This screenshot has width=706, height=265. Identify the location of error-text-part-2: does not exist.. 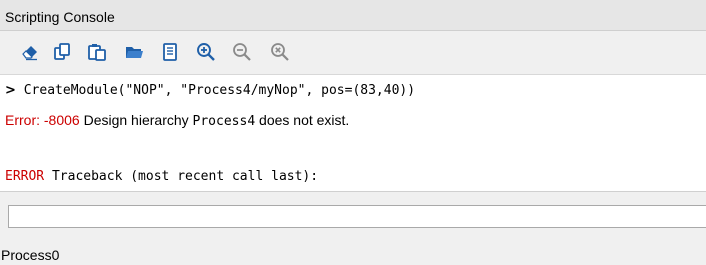
(302, 120).